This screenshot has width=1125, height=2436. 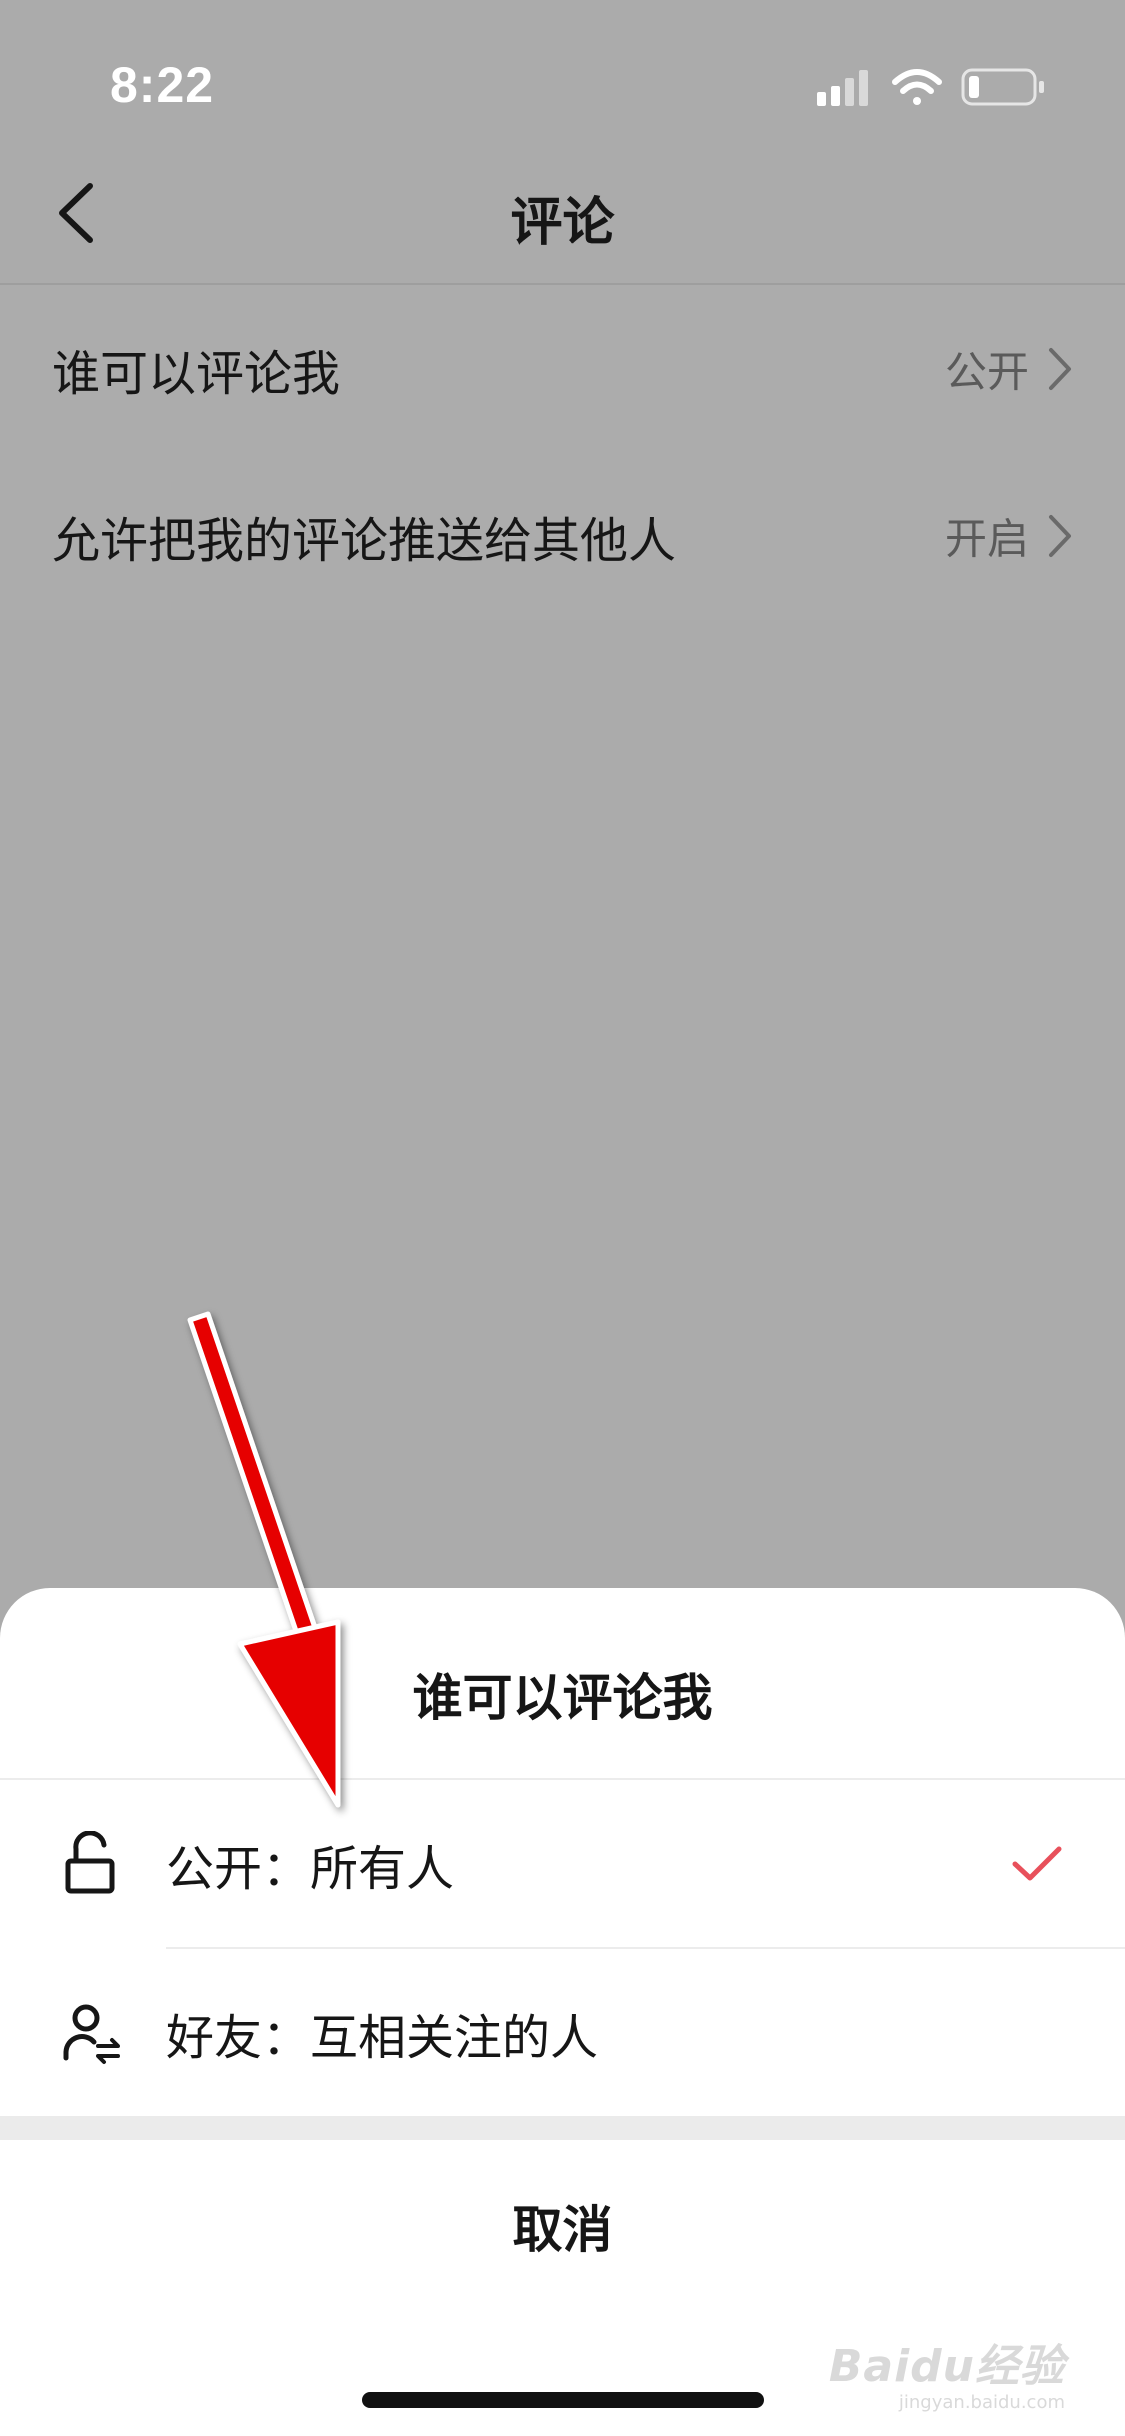 I want to click on unlock-icon, so click(x=90, y=1861).